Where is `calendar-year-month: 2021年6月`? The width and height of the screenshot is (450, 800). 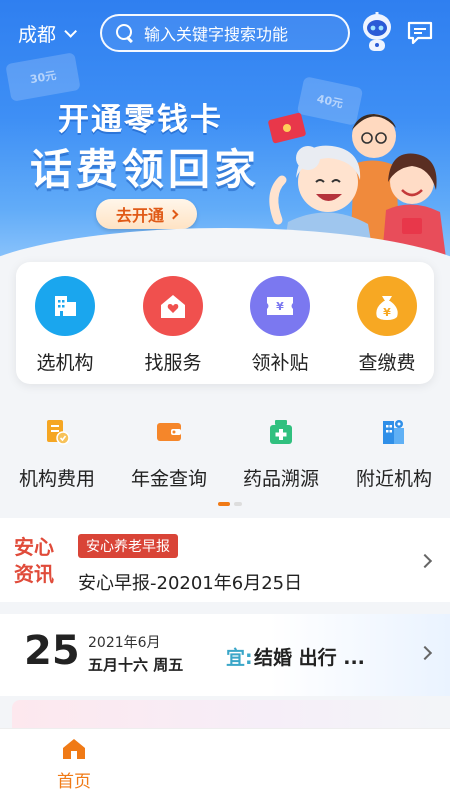
calendar-year-month: 2021年6月 is located at coordinates (124, 643).